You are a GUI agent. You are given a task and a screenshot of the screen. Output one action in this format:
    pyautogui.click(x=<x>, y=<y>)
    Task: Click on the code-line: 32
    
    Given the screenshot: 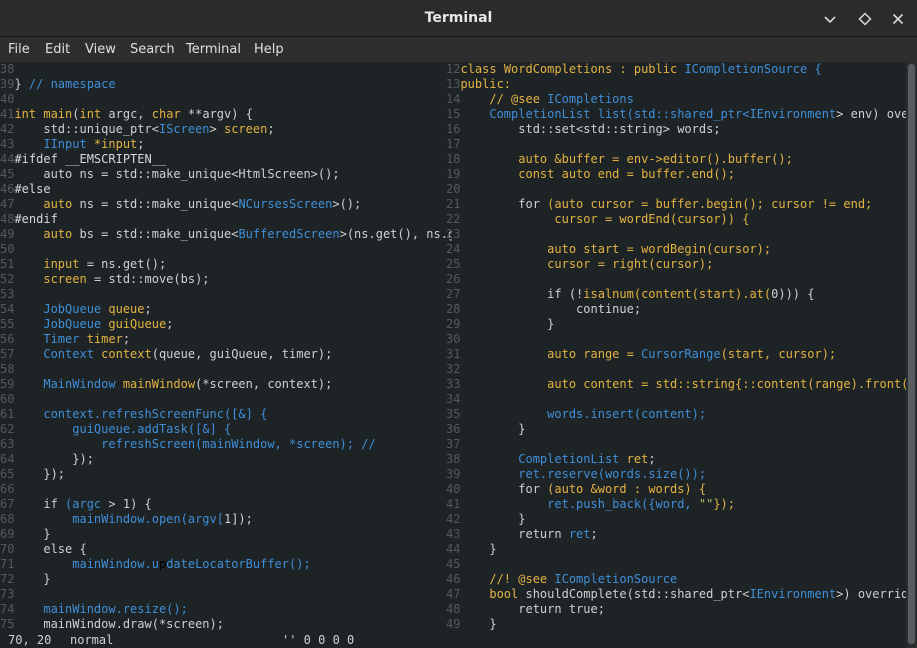 What is the action you would take?
    pyautogui.click(x=453, y=369)
    